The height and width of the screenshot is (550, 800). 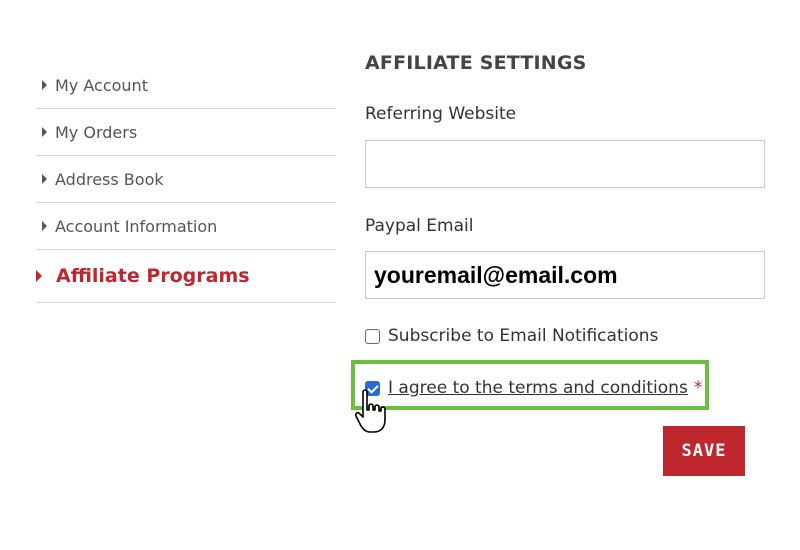 I want to click on sidebar-item-label: Address Book, so click(x=109, y=179).